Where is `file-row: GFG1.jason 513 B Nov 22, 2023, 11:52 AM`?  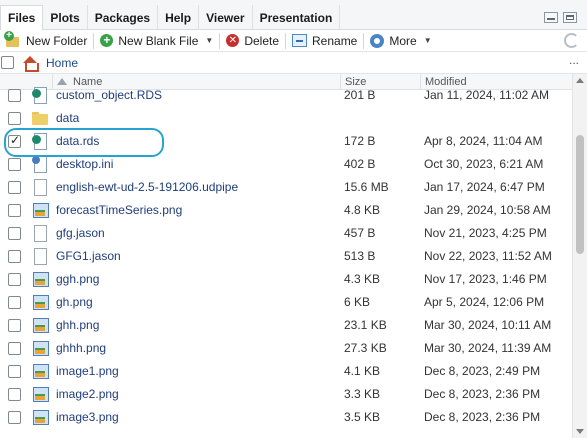 file-row: GFG1.jason 513 B Nov 22, 2023, 11:52 AM is located at coordinates (290, 256).